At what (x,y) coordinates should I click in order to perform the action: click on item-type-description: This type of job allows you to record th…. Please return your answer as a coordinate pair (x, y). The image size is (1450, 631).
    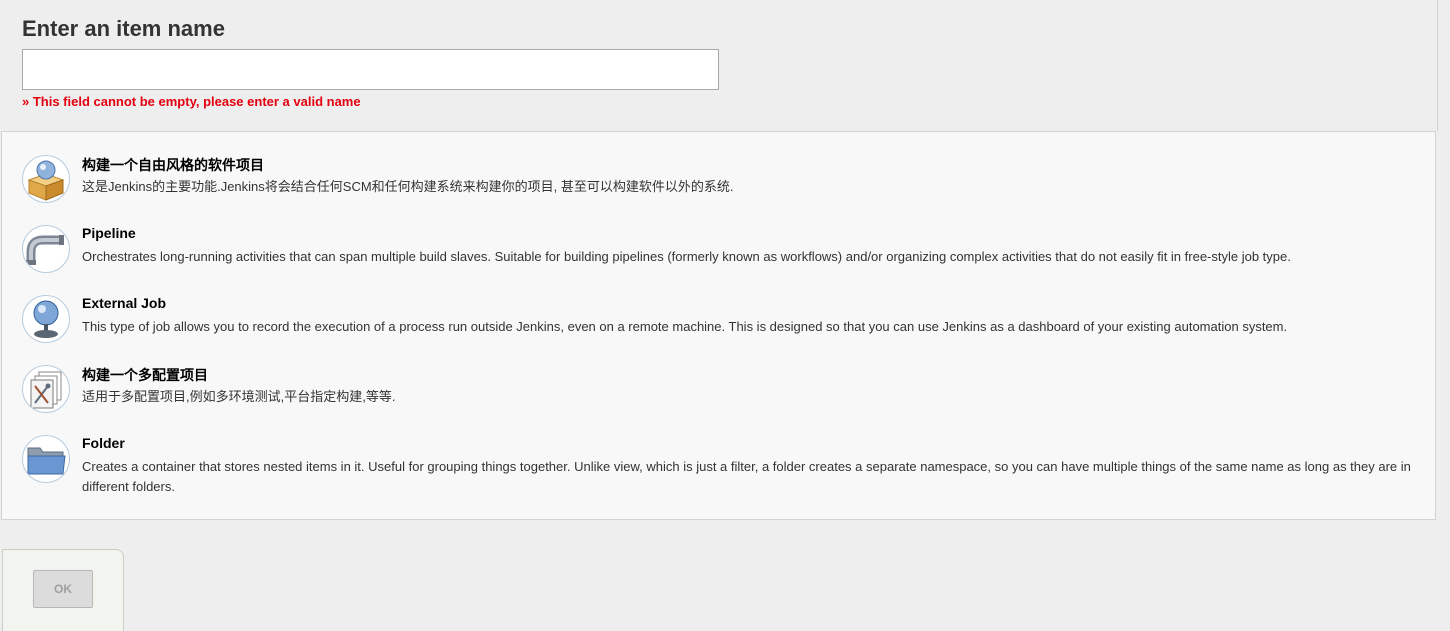
    Looking at the image, I should click on (685, 326).